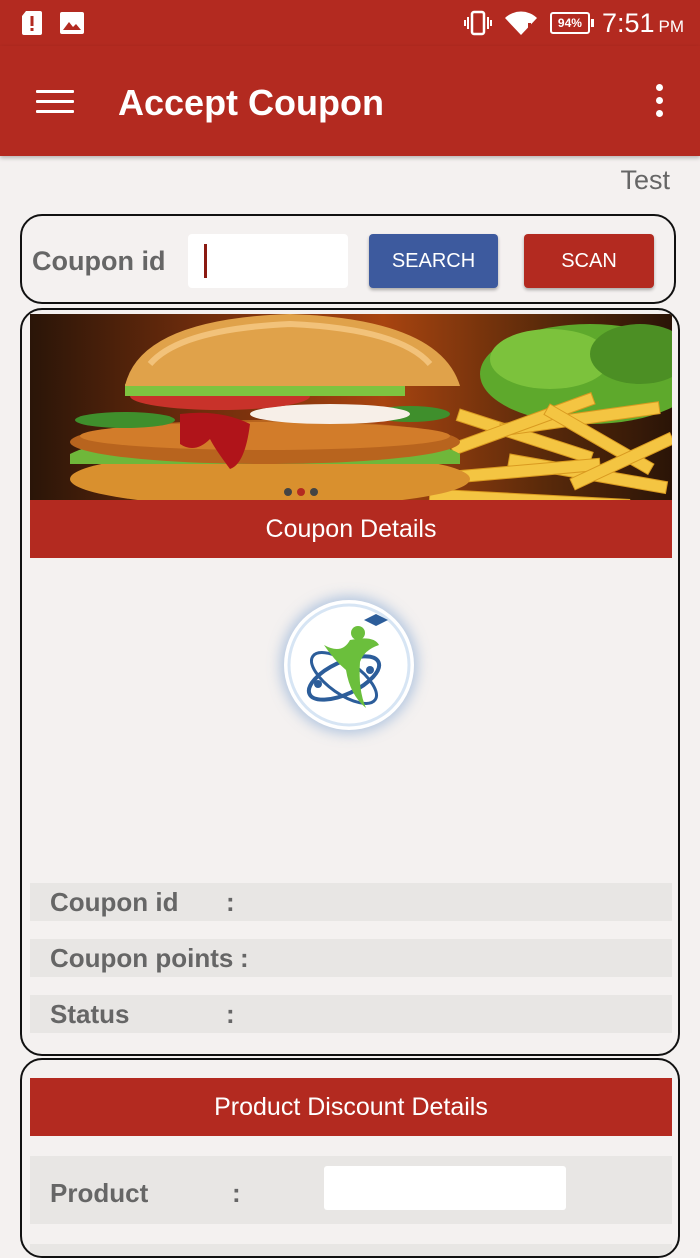 The height and width of the screenshot is (1258, 700). I want to click on wifi-icon, so click(520, 23).